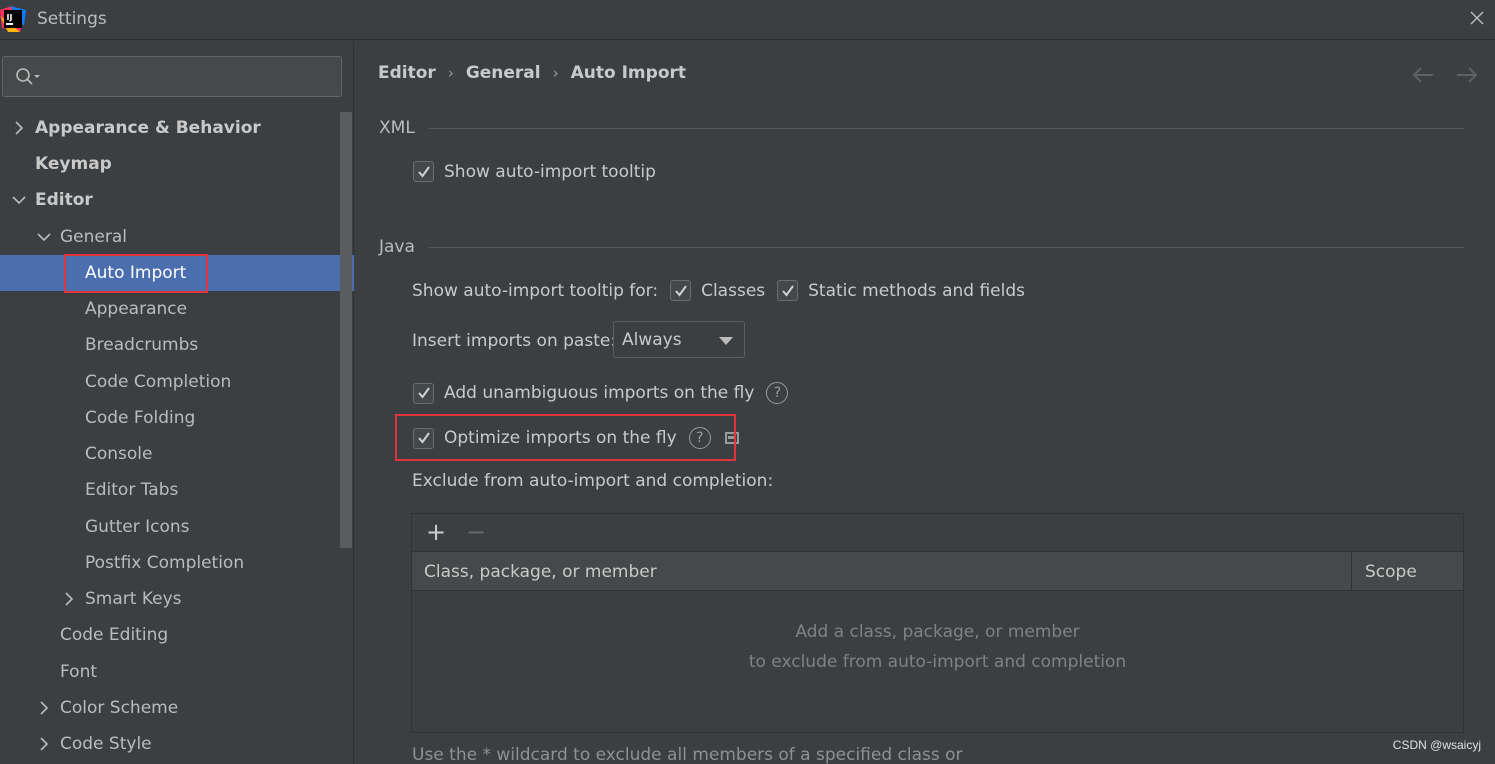 This screenshot has height=764, width=1495. Describe the element at coordinates (937, 632) in the screenshot. I see `empty-state-line1: Add a class, package, or member` at that location.